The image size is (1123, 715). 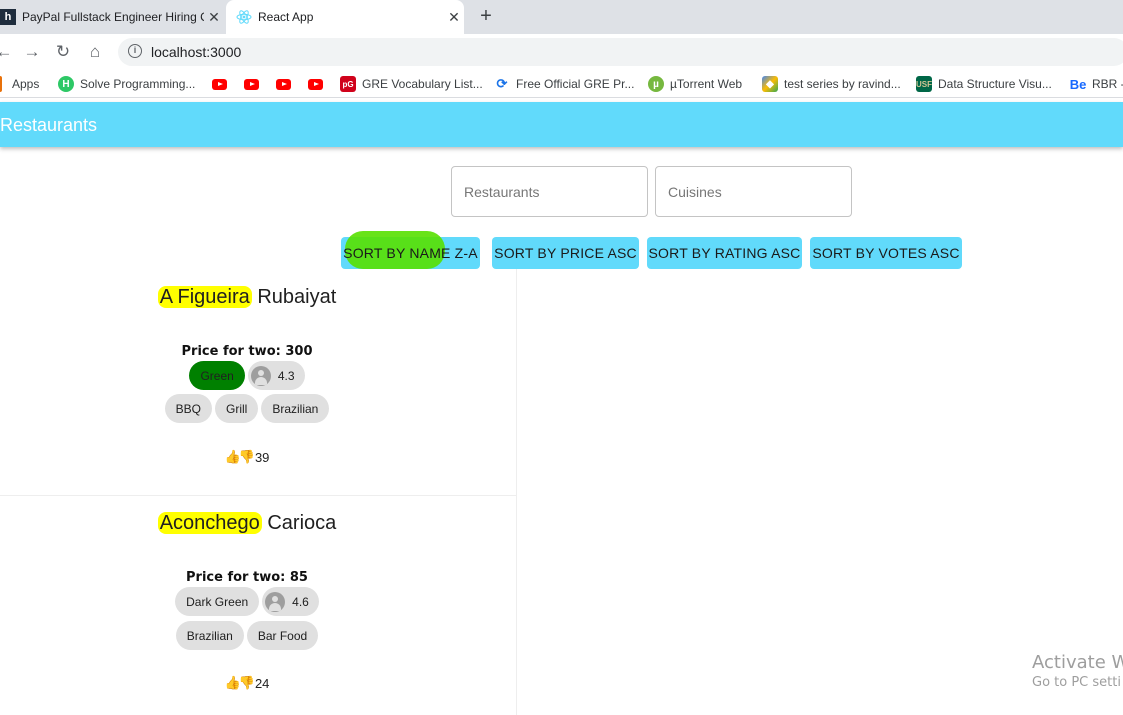 I want to click on windows-activation-watermark: Activate W Go to PC setti, so click(x=1077, y=671).